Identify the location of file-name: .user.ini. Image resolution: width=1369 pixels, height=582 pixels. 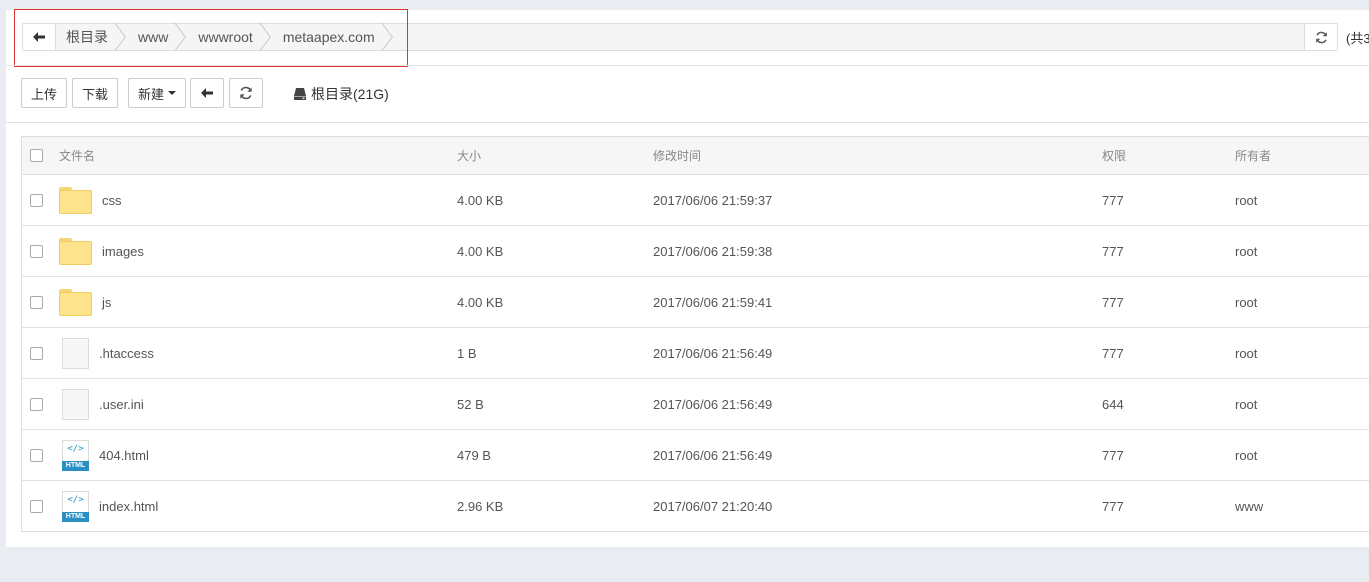
(121, 404).